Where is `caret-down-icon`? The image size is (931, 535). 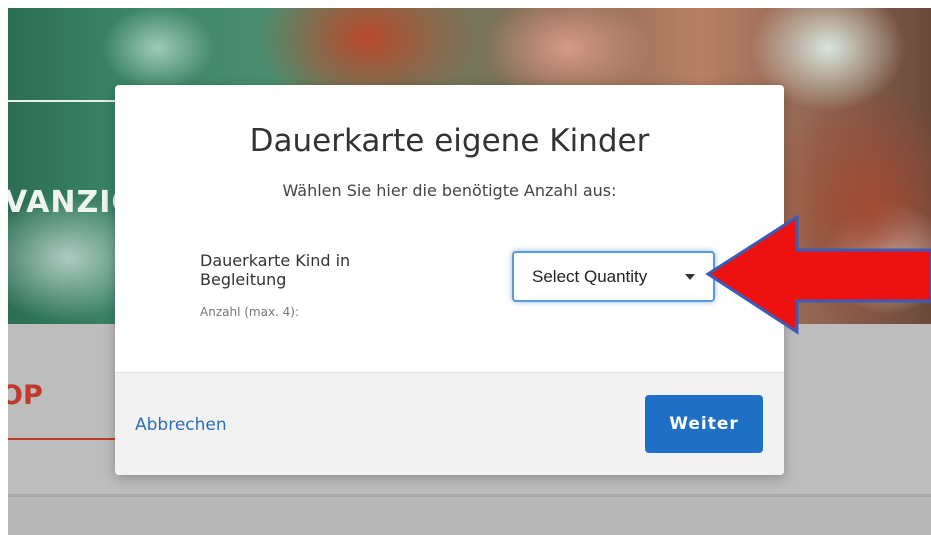
caret-down-icon is located at coordinates (690, 276).